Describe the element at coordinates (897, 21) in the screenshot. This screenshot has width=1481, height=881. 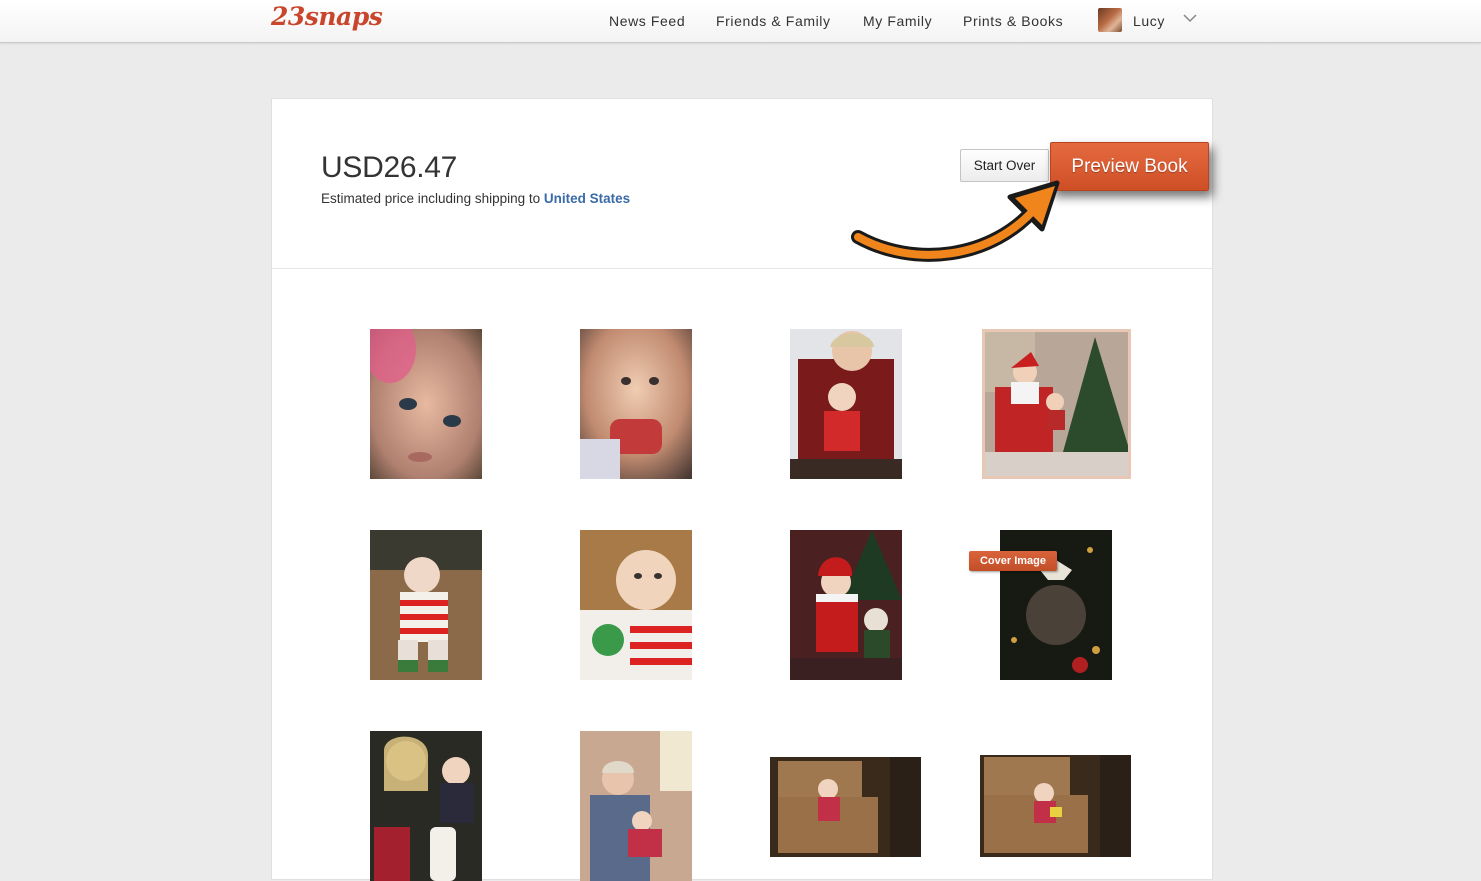
I see `nav-my-family: My Family` at that location.